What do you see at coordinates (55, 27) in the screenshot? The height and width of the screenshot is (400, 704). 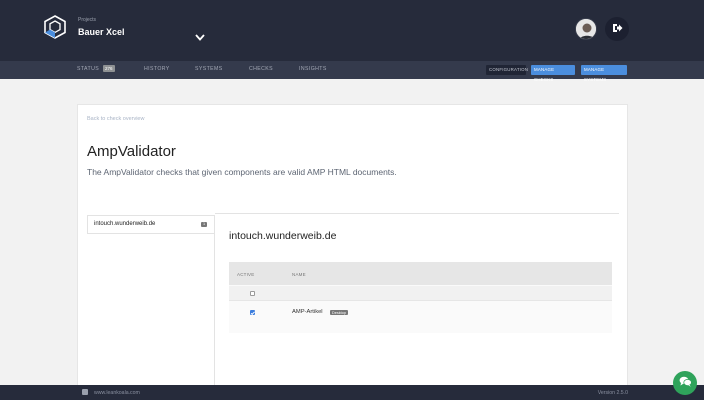 I see `leankoala-logo-icon` at bounding box center [55, 27].